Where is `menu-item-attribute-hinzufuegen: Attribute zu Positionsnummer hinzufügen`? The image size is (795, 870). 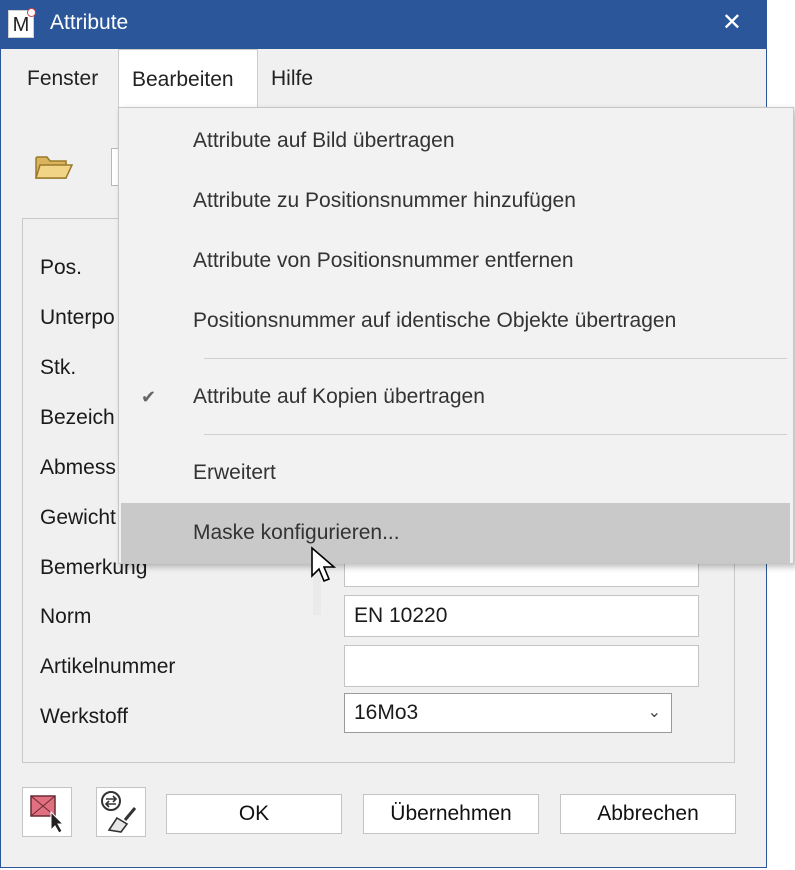 menu-item-attribute-hinzufuegen: Attribute zu Positionsnummer hinzufügen is located at coordinates (456, 201).